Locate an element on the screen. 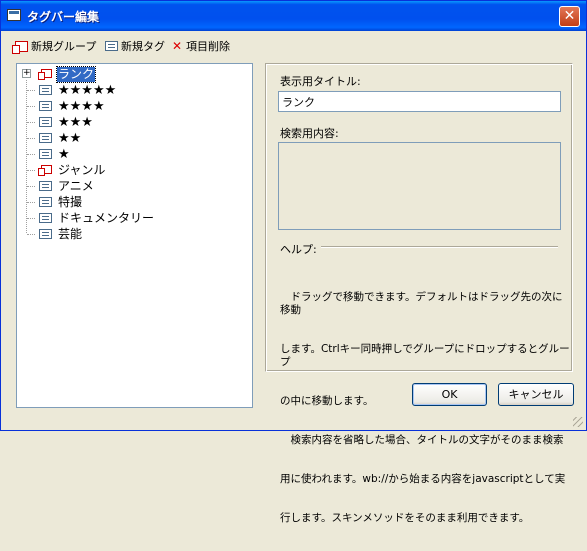  tree-node-label: 芸能 is located at coordinates (70, 233).